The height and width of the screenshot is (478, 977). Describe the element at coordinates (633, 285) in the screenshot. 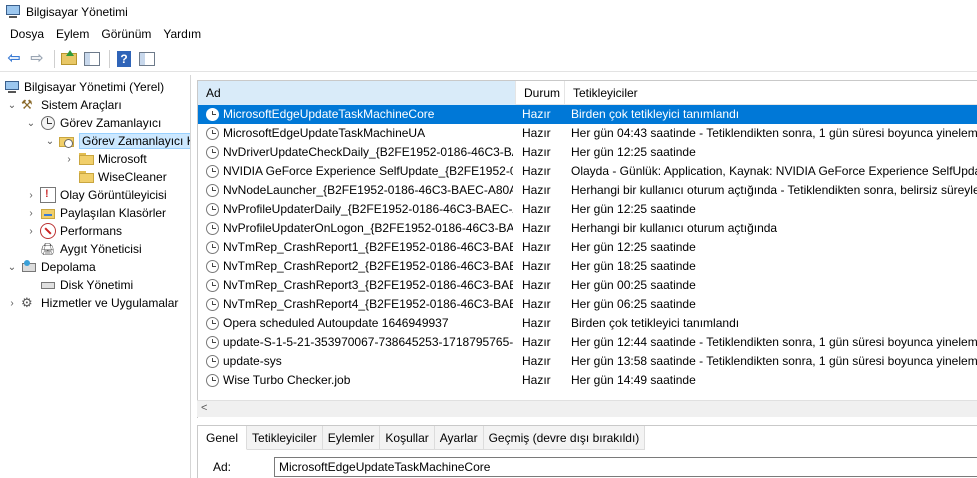

I see `task-trigger-cell: Her gün 00:25 saatinde` at that location.